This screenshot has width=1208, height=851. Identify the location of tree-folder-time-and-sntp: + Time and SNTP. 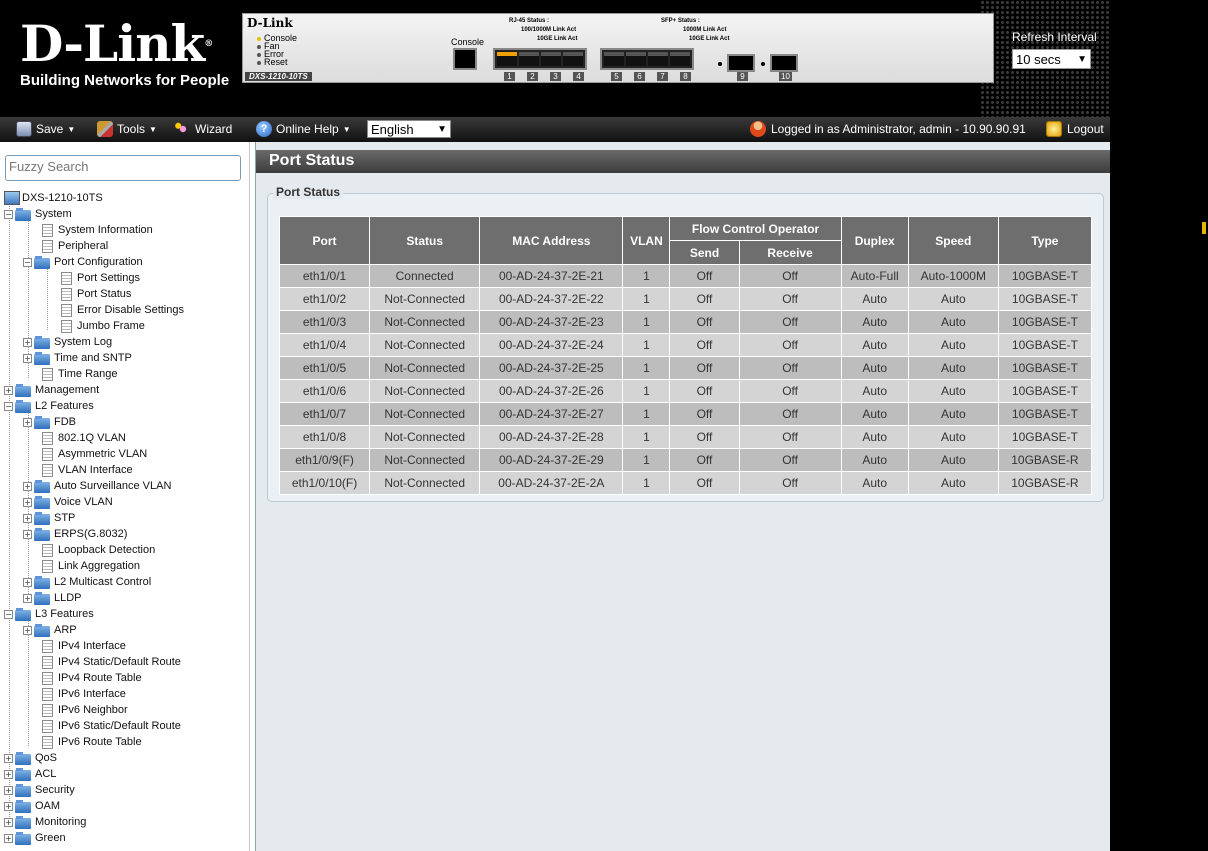
(77, 358).